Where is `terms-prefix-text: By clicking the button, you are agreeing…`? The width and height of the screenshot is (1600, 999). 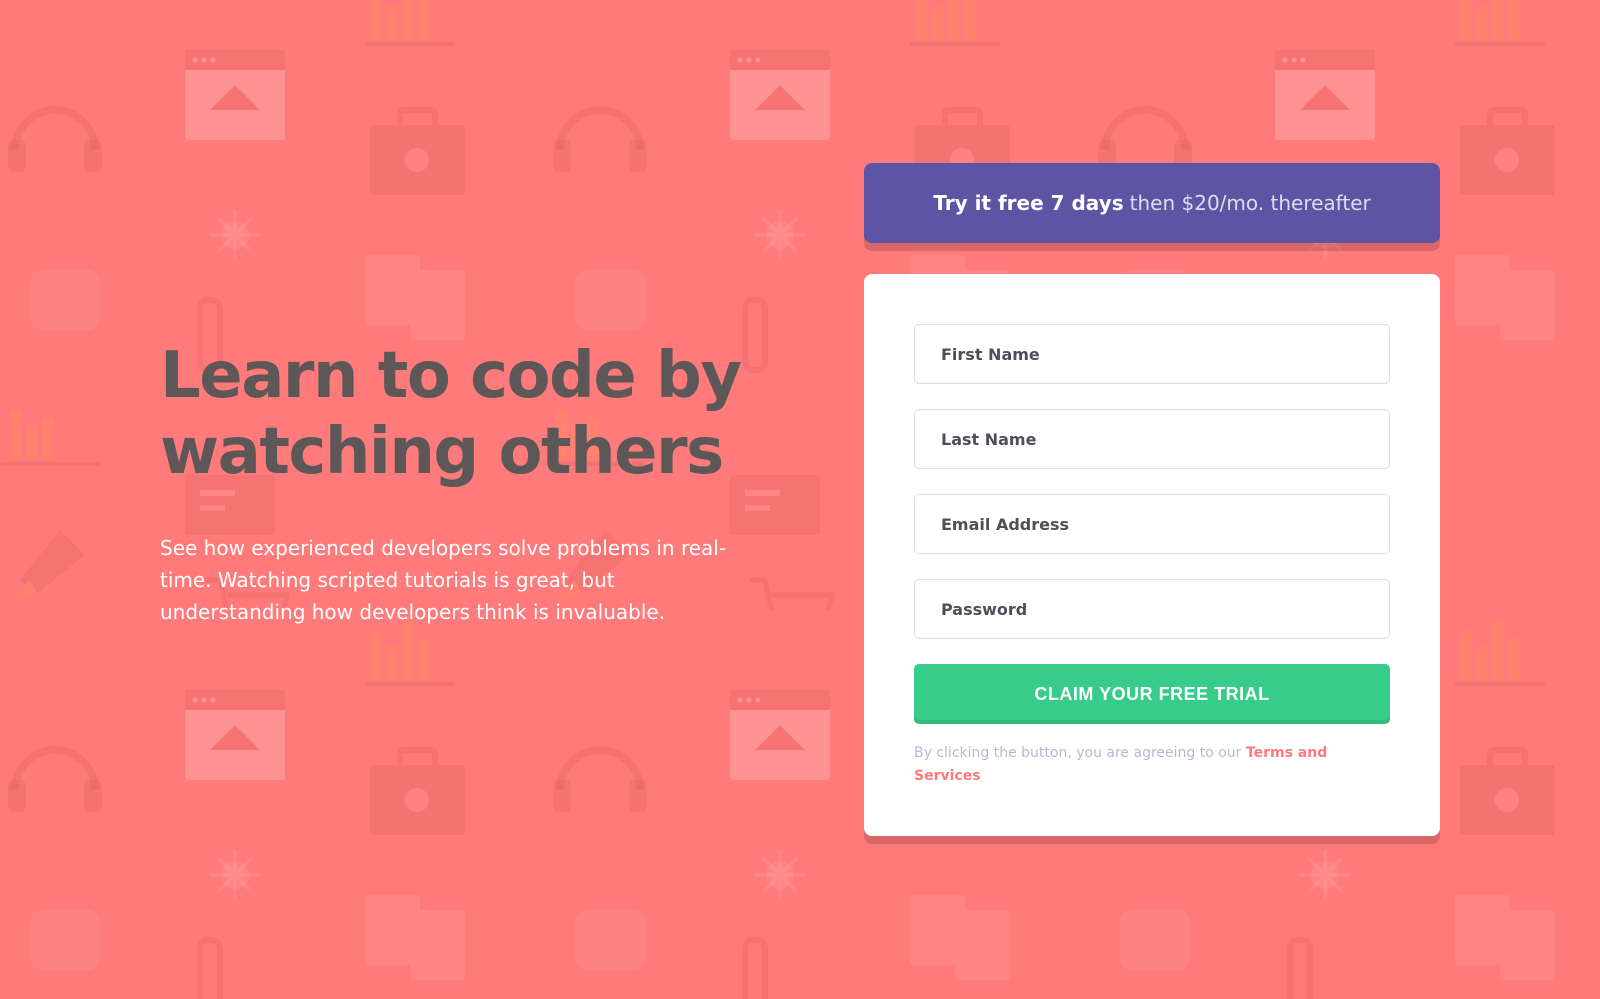
terms-prefix-text: By clicking the button, you are agreeing… is located at coordinates (1080, 753).